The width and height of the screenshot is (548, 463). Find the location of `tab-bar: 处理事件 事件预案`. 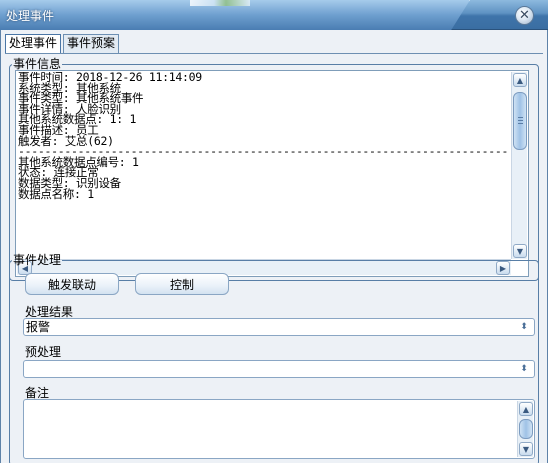

tab-bar: 处理事件 事件预案 is located at coordinates (62, 44).